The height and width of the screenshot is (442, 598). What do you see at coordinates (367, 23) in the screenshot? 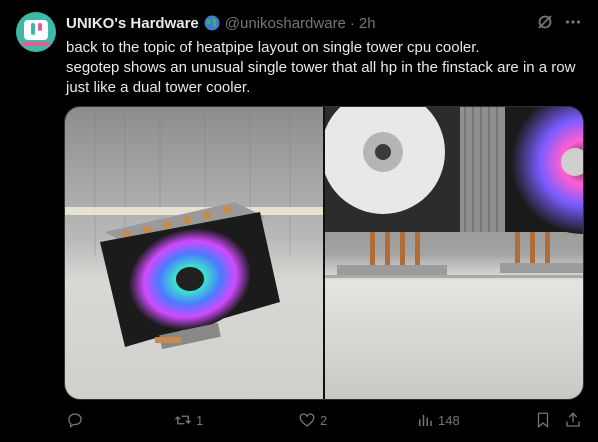
I see `timestamp: 2h` at bounding box center [367, 23].